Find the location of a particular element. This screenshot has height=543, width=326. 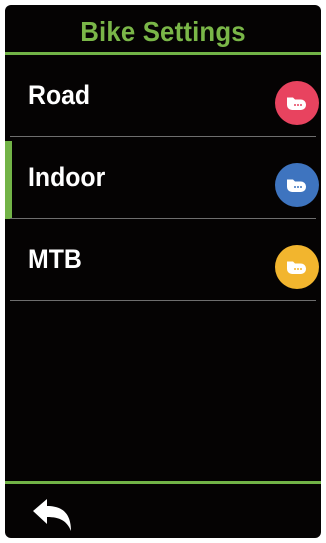

back-button is located at coordinates (53, 515).